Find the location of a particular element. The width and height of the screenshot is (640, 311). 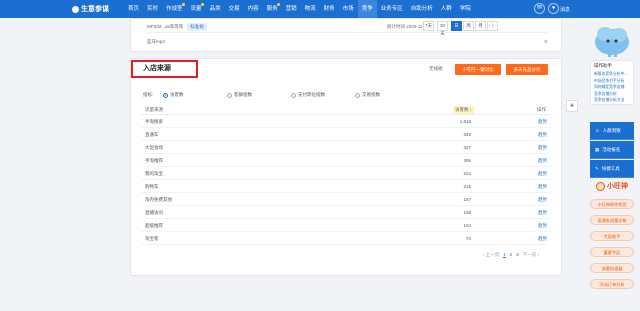

item-name: MP3/M...ds等等等 is located at coordinates (165, 27).